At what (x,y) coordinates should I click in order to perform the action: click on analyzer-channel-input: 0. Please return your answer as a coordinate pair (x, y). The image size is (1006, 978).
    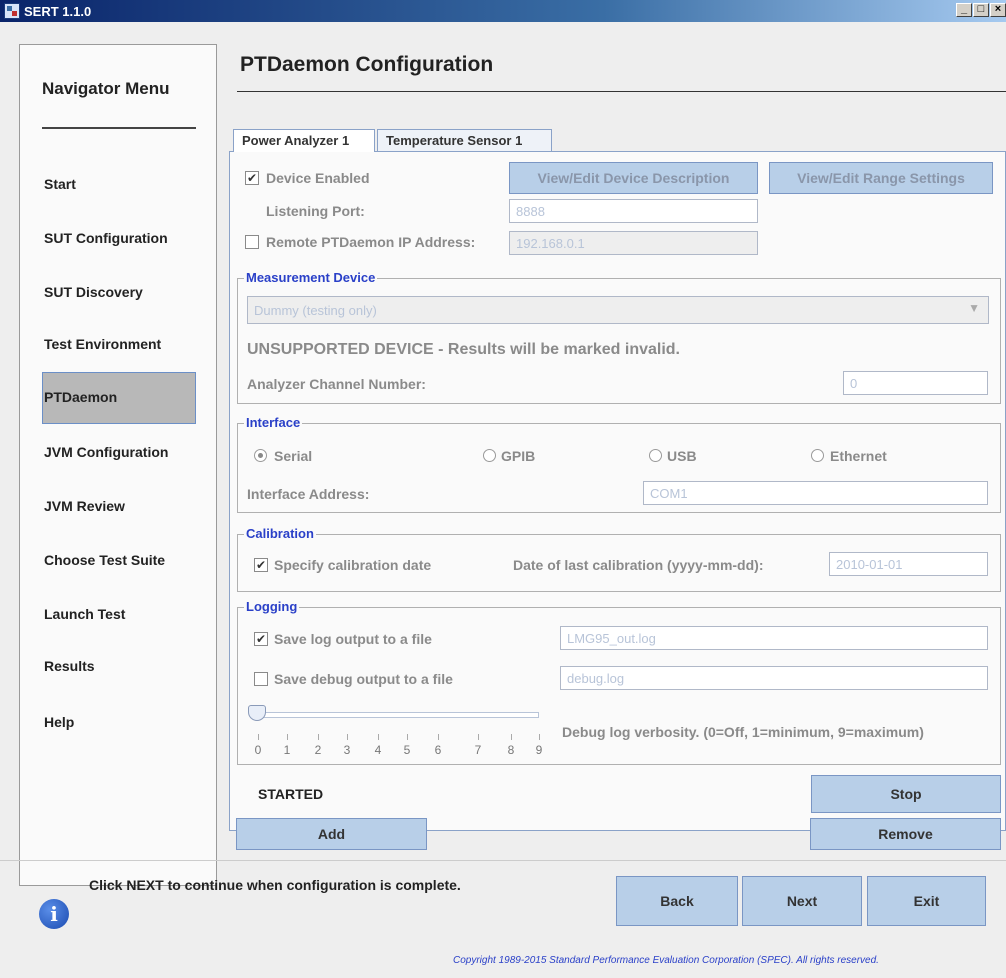
    Looking at the image, I should click on (915, 383).